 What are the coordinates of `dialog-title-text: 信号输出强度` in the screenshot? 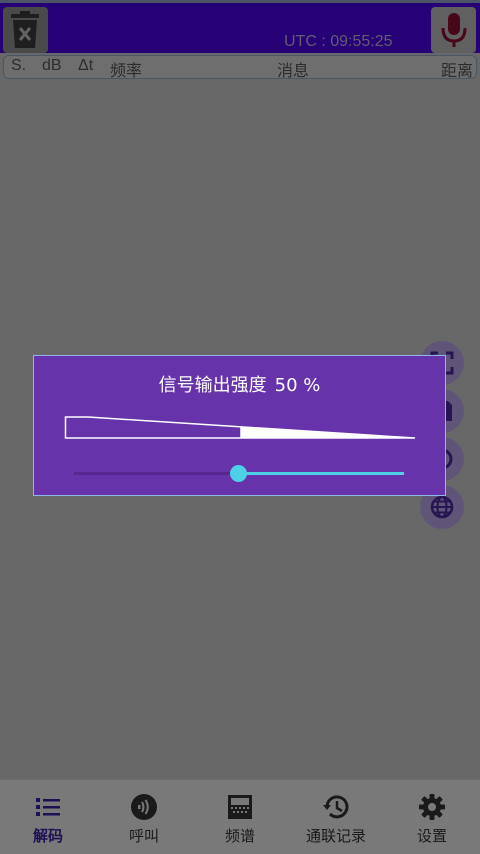 It's located at (212, 385).